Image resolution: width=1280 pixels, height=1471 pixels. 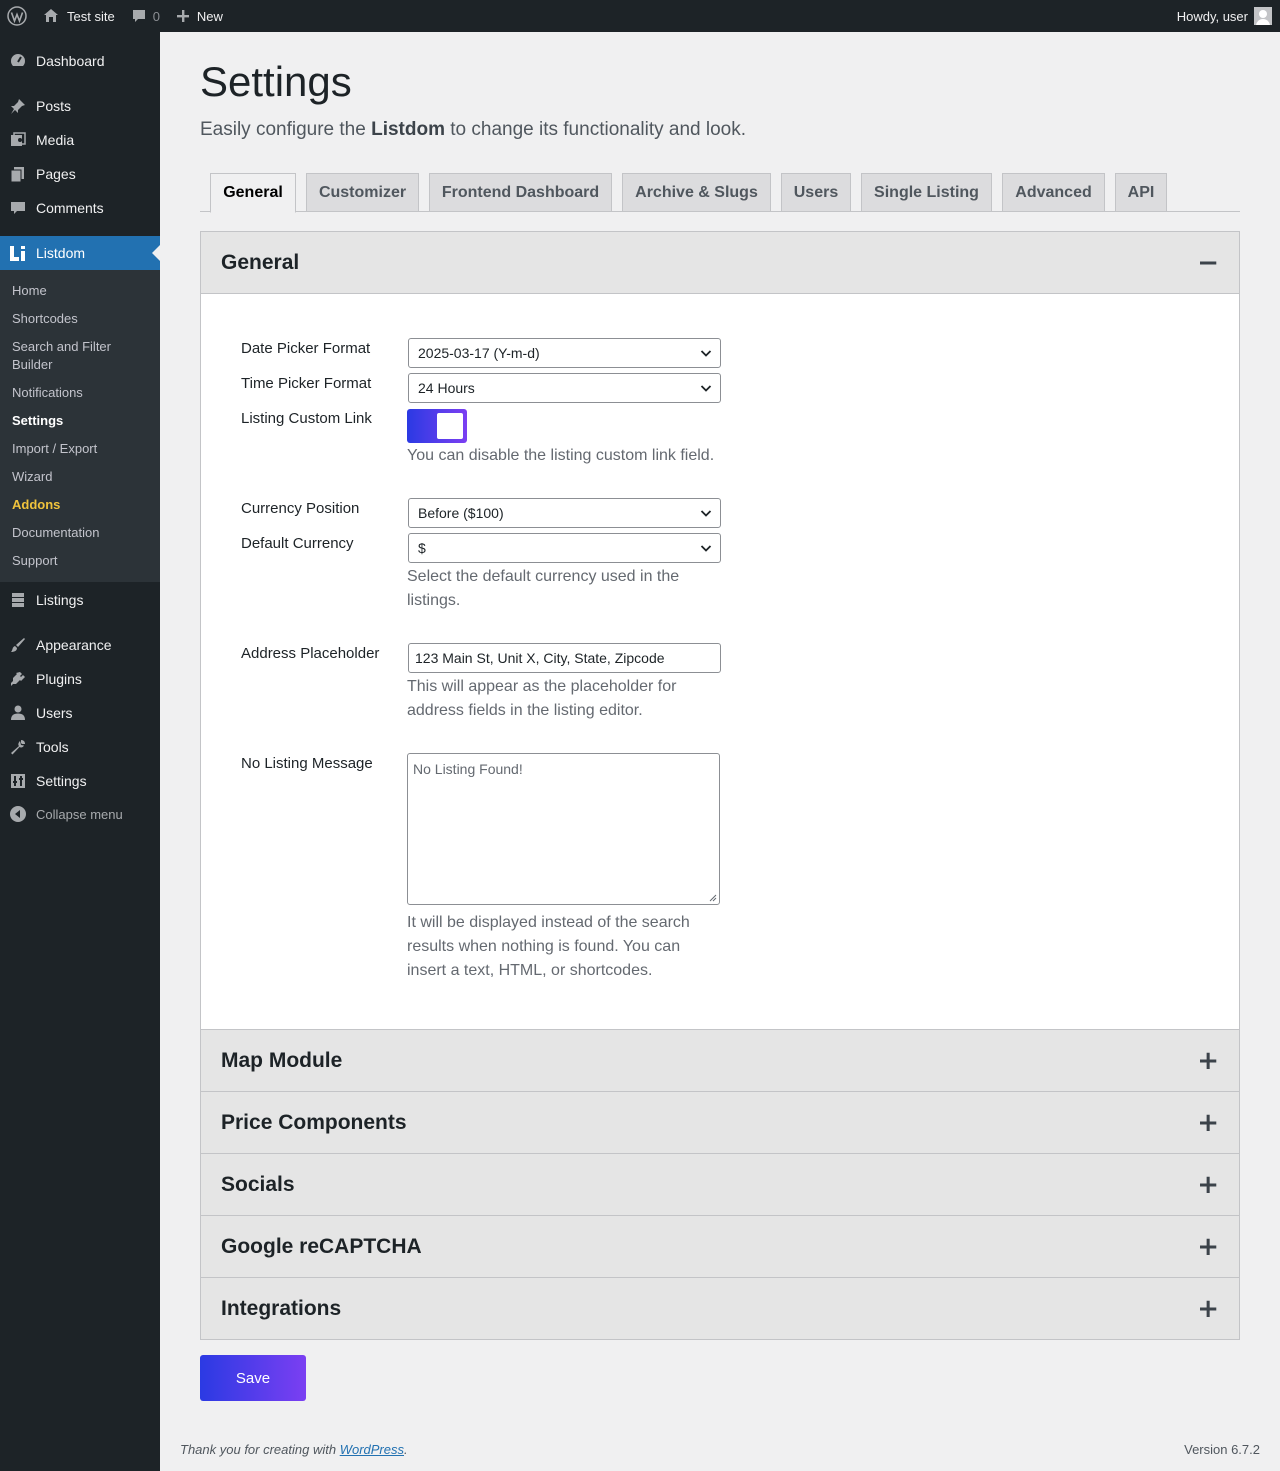 I want to click on panel-header: Integrations +, so click(x=720, y=1308).